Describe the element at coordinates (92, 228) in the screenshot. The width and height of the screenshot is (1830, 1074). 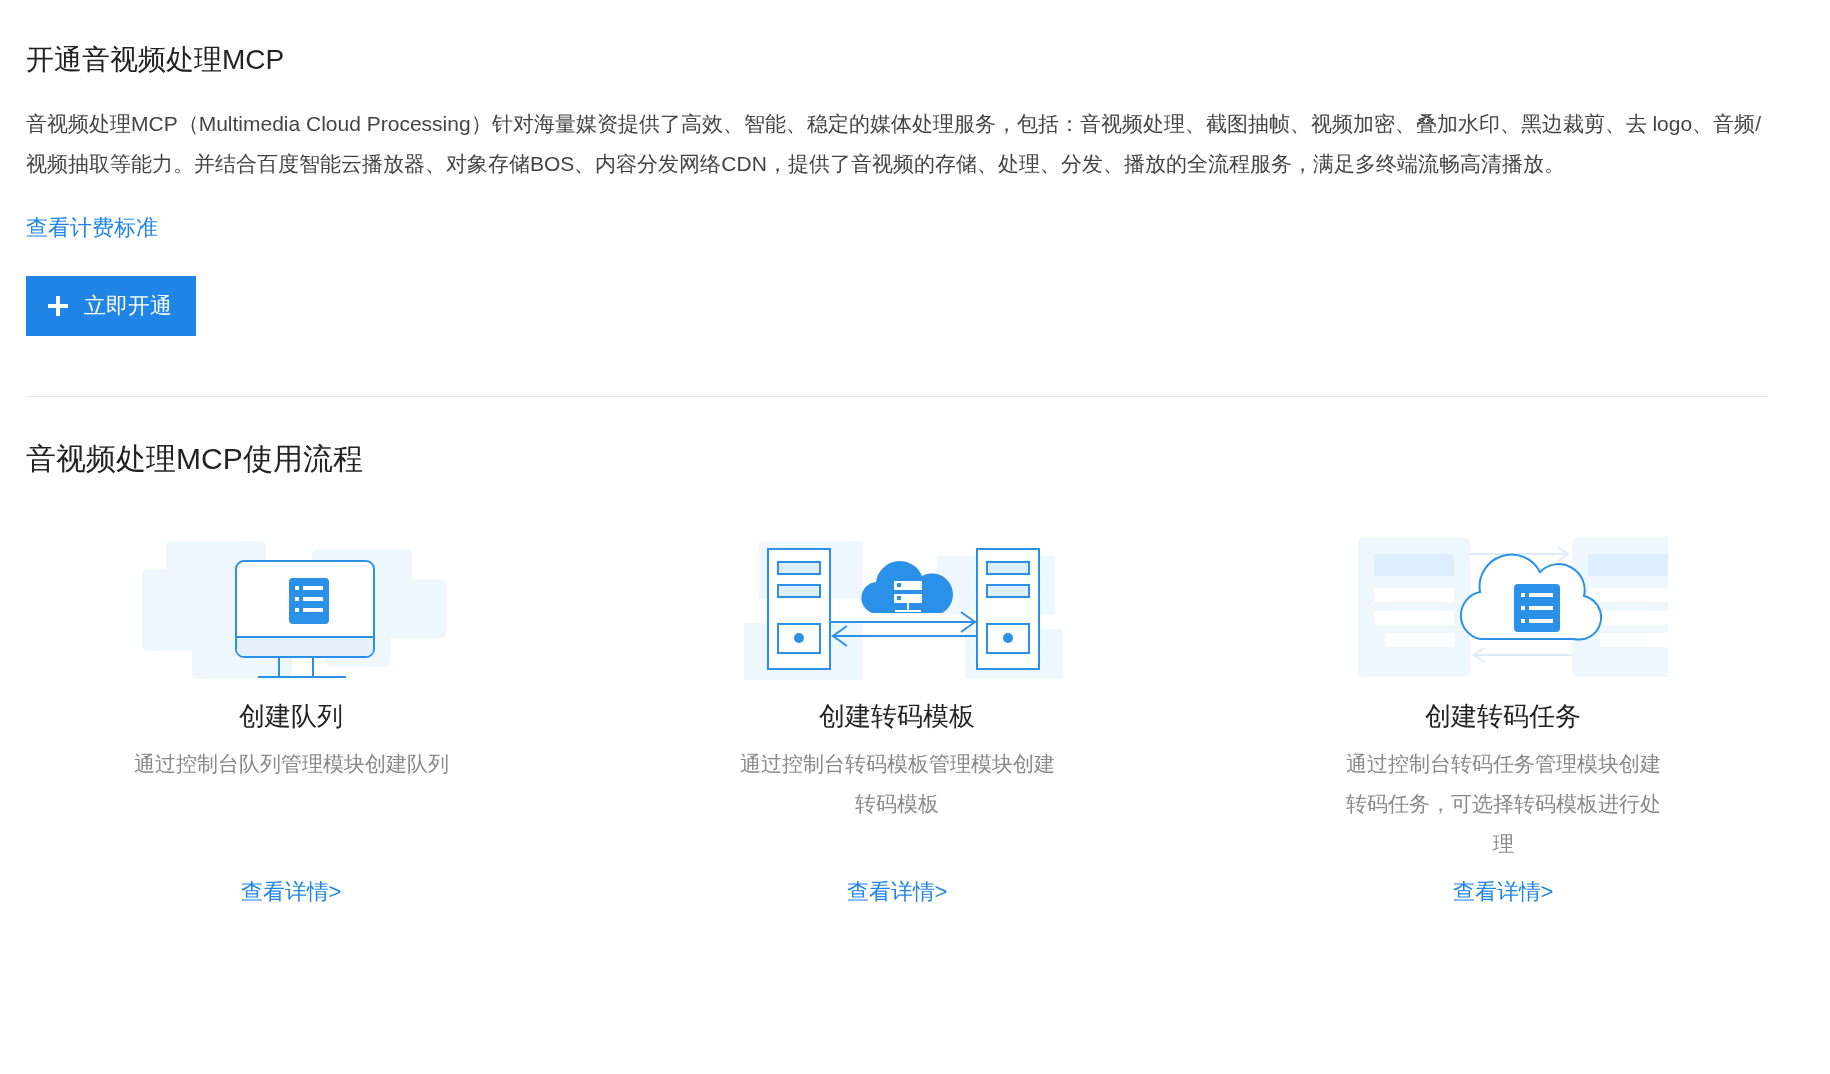
I see `pricing-link: 查看计费标准` at that location.